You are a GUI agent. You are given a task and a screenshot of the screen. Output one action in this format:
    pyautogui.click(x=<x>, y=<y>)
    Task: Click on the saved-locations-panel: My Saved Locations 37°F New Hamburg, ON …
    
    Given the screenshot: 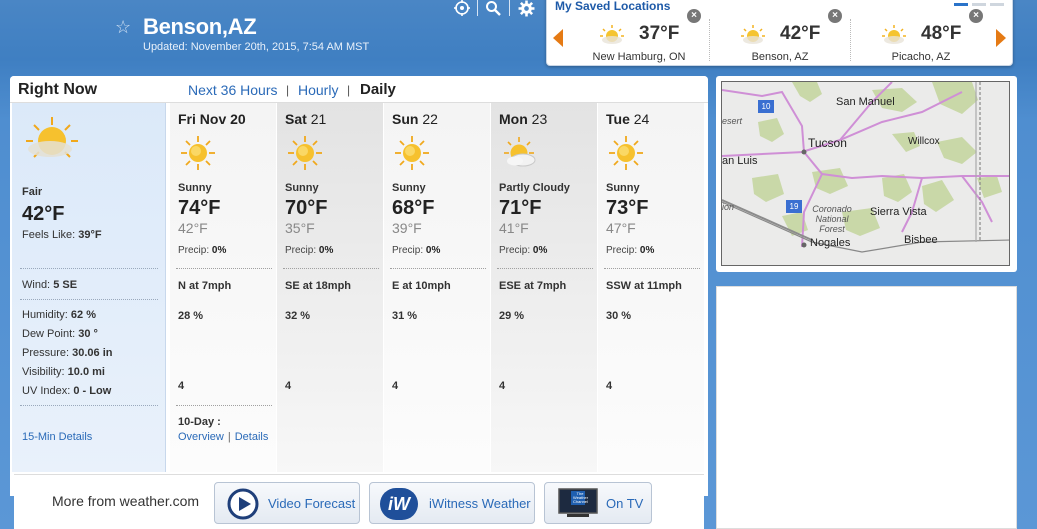 What is the action you would take?
    pyautogui.click(x=779, y=33)
    